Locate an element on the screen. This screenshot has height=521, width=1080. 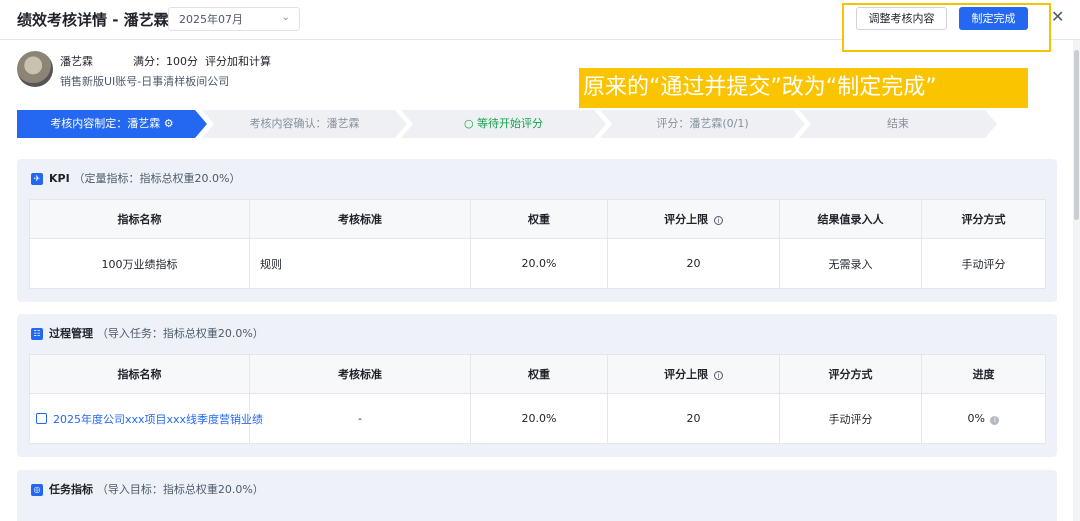
full-score: 满分：100分 is located at coordinates (165, 61).